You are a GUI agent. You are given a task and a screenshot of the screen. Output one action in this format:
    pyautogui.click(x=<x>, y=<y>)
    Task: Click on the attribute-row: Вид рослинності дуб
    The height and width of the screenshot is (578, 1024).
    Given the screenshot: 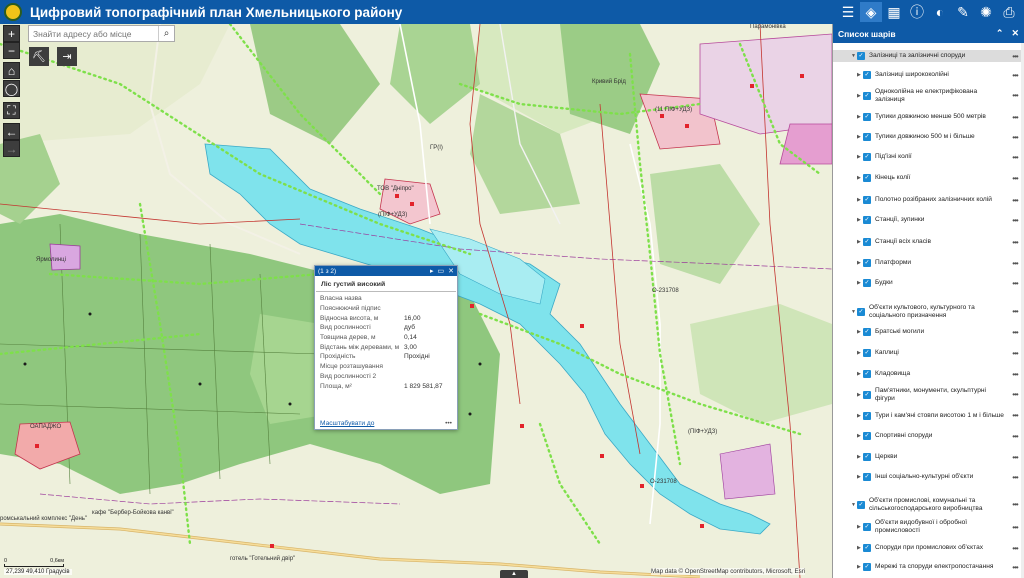 What is the action you would take?
    pyautogui.click(x=386, y=328)
    